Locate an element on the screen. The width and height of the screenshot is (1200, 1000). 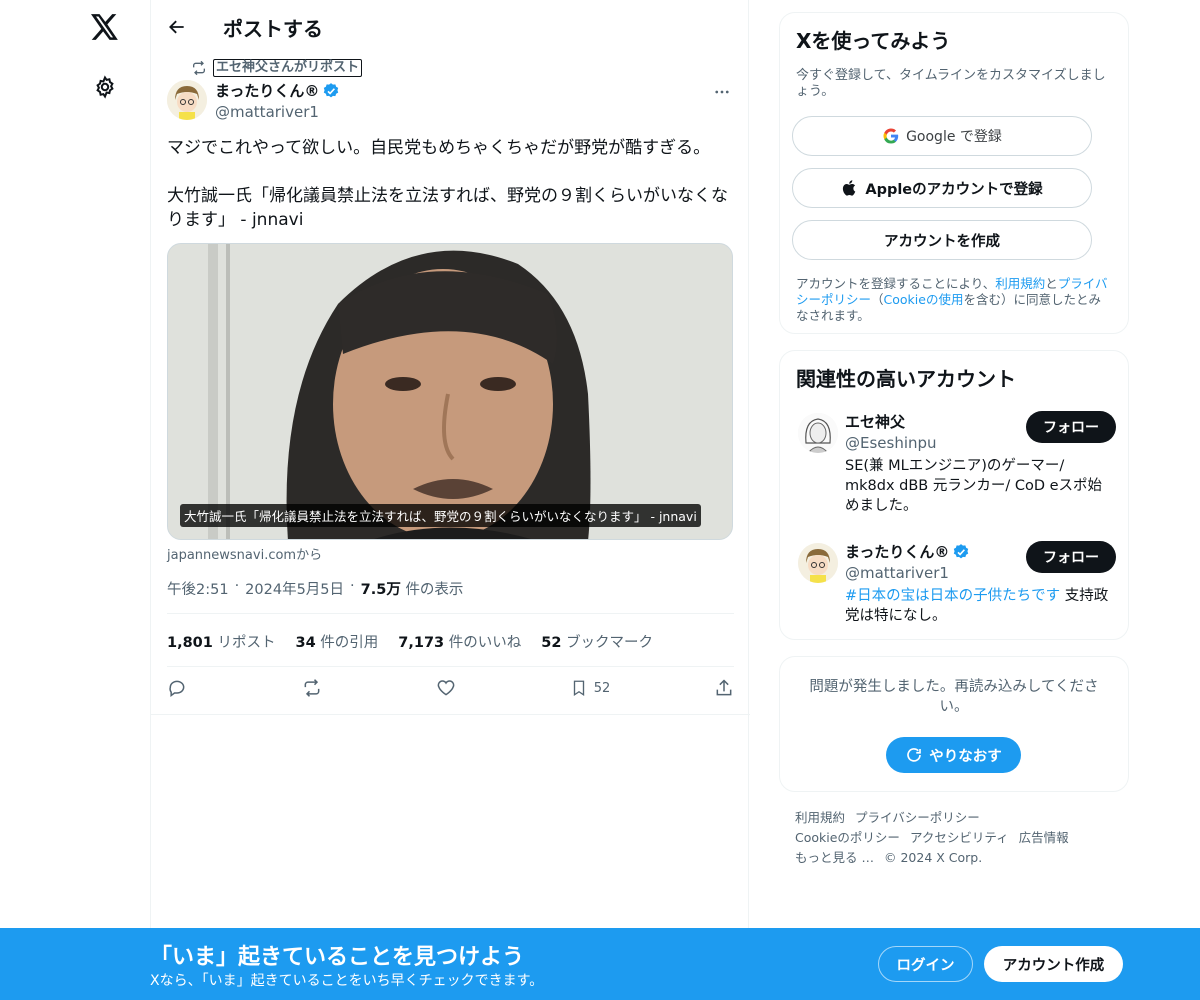
login-button: ログイン is located at coordinates (925, 964).